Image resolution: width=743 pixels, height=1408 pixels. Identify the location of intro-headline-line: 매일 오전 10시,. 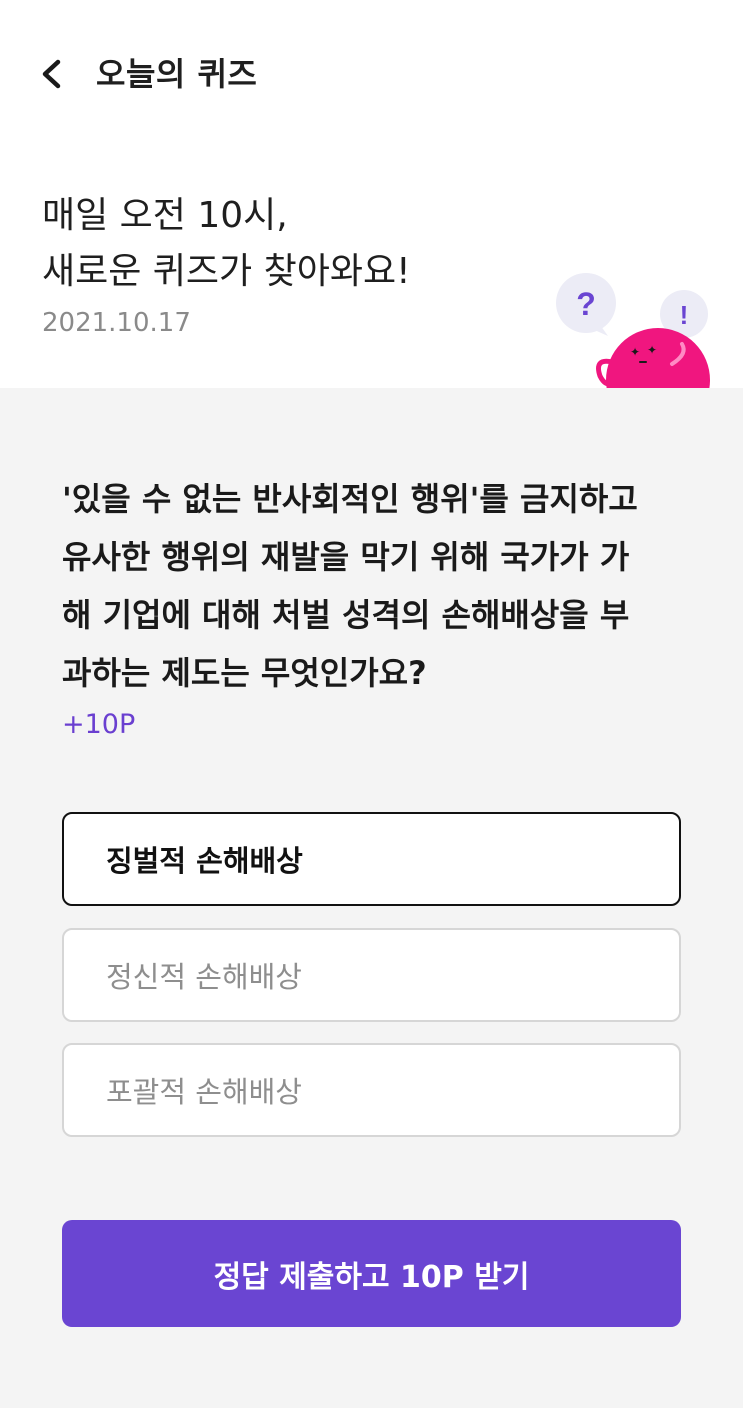
(165, 215).